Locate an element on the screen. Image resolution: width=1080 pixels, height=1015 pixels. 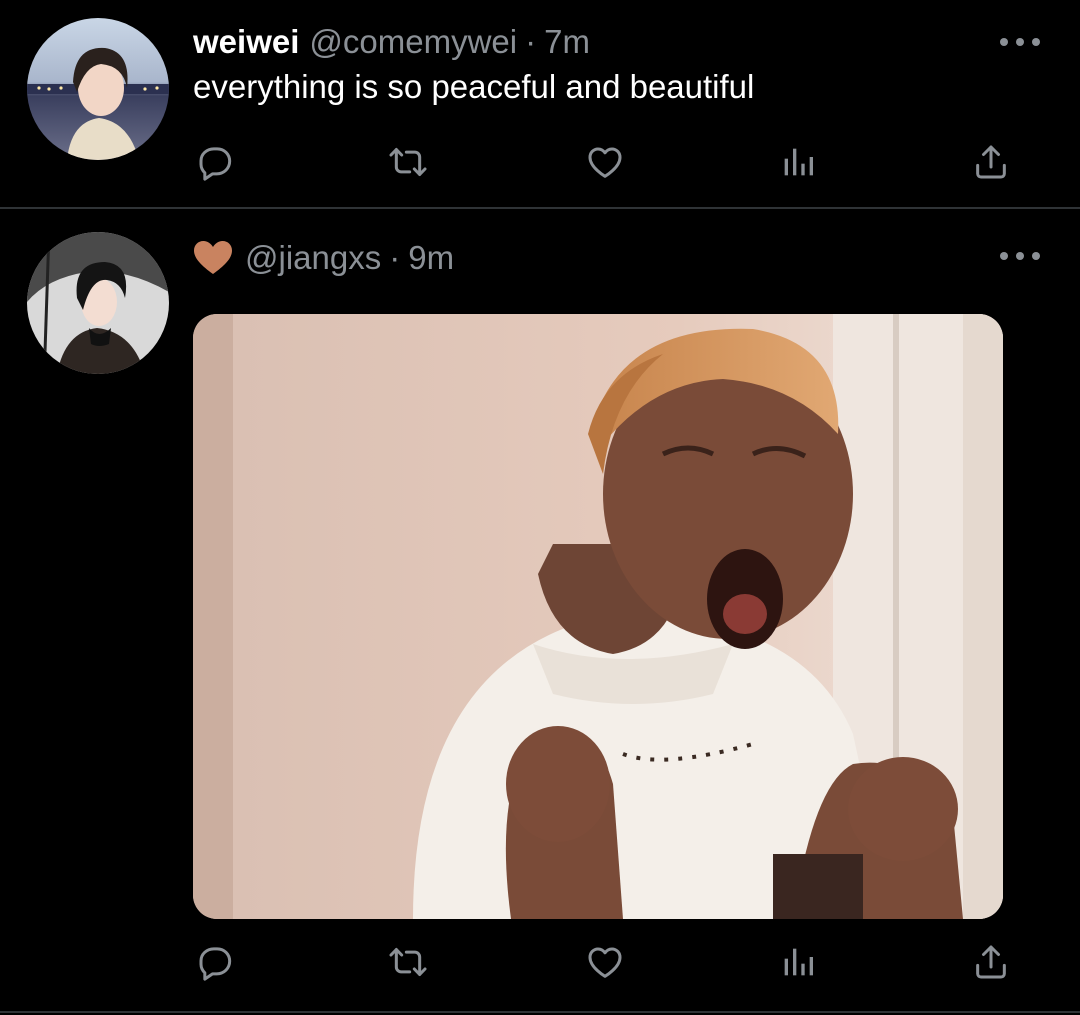
tweet-header: weiwei @comemywei · 7m is located at coordinates (391, 42).